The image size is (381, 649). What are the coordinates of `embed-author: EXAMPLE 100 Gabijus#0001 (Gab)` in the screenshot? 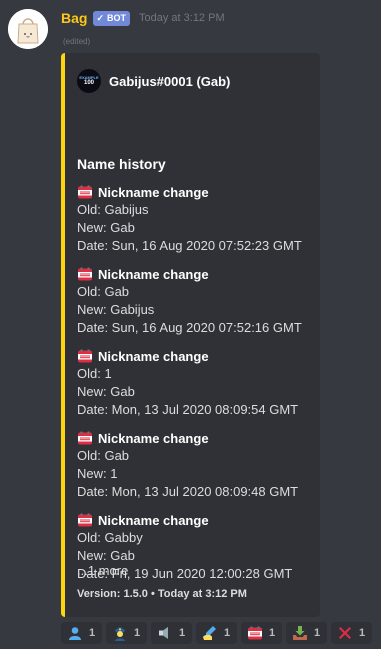 It's located at (153, 81).